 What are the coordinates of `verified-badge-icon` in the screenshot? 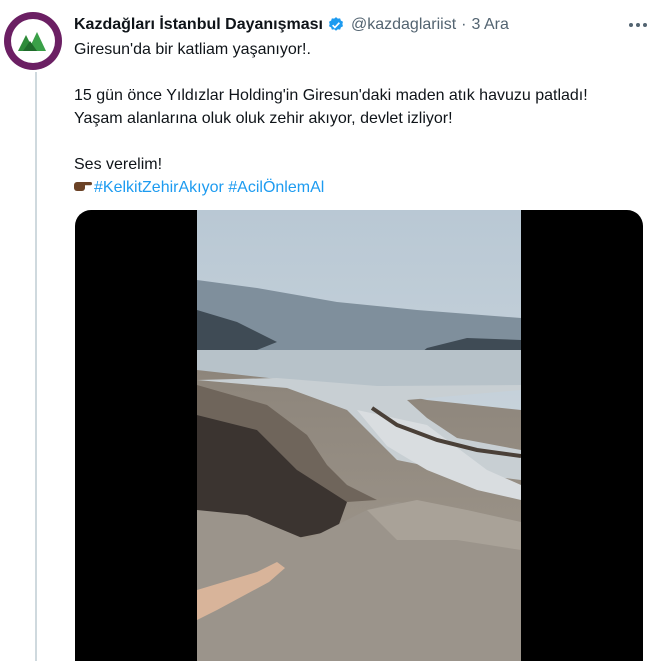 It's located at (336, 25).